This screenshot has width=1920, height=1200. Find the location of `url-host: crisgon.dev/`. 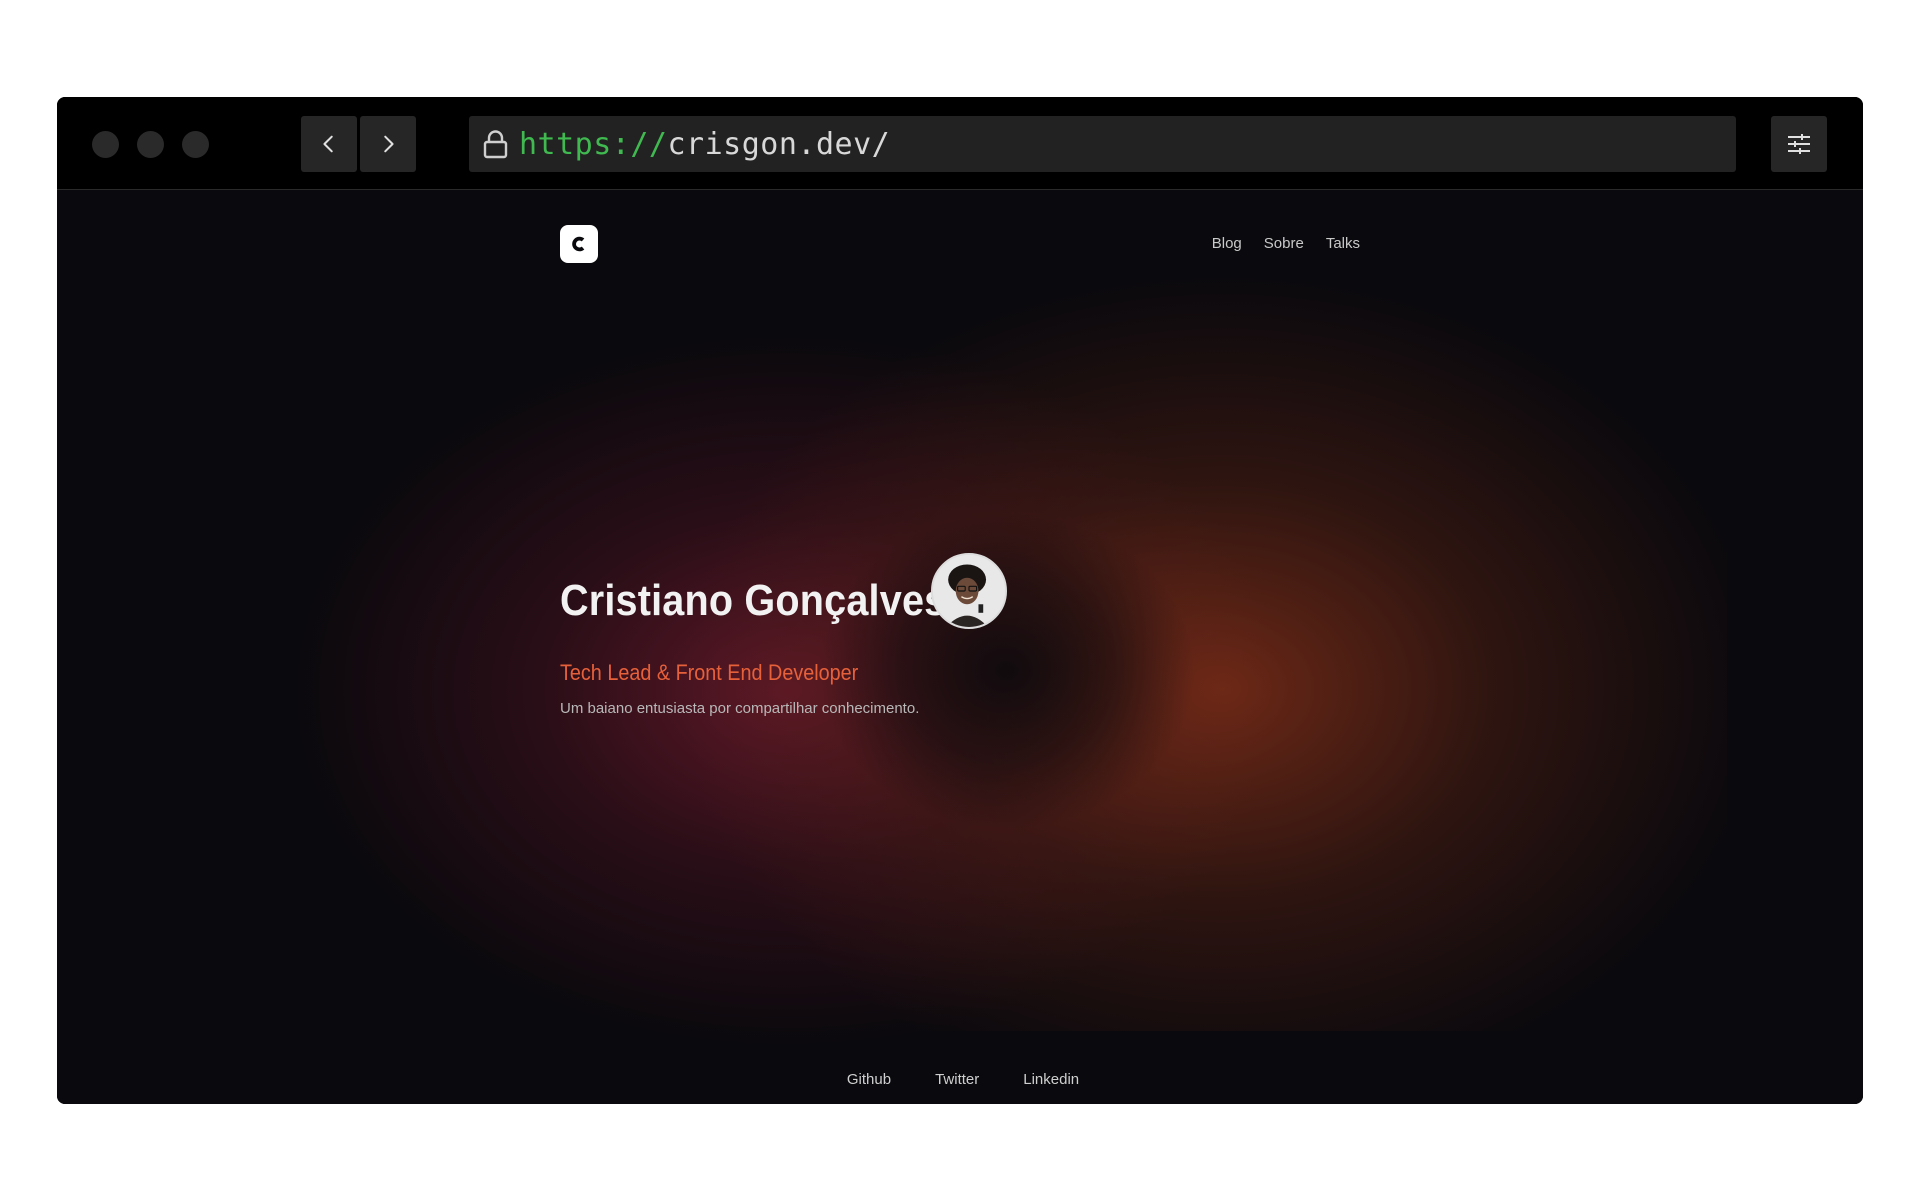

url-host: crisgon.dev/ is located at coordinates (779, 144).